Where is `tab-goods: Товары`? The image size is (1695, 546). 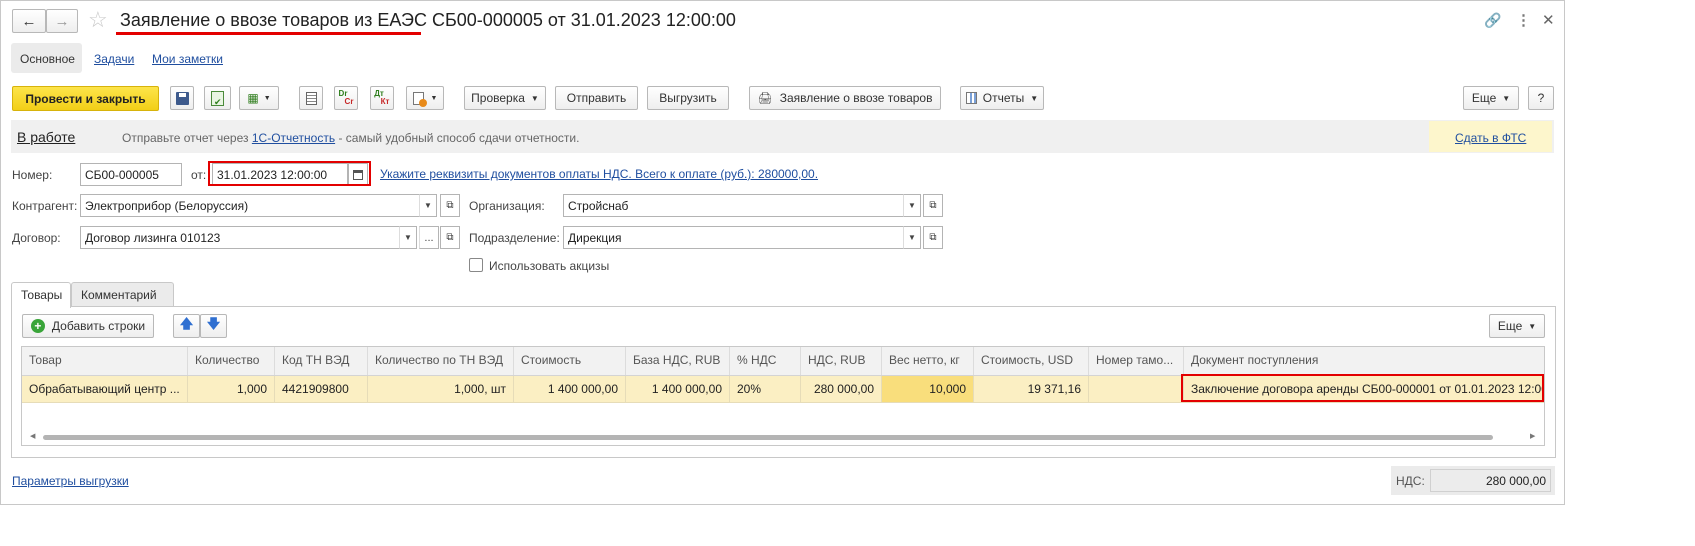
tab-goods: Товары is located at coordinates (41, 295).